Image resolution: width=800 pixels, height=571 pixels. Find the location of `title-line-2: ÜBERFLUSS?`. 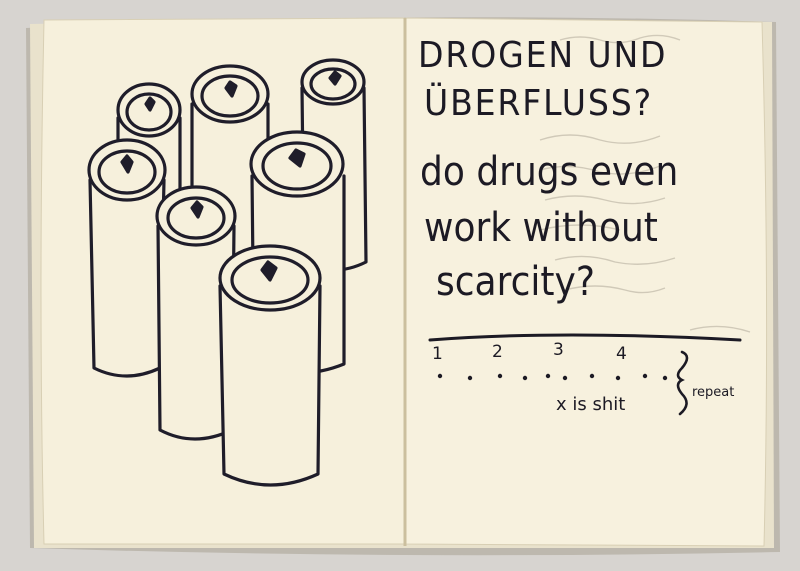

title-line-2: ÜBERFLUSS? is located at coordinates (539, 103).